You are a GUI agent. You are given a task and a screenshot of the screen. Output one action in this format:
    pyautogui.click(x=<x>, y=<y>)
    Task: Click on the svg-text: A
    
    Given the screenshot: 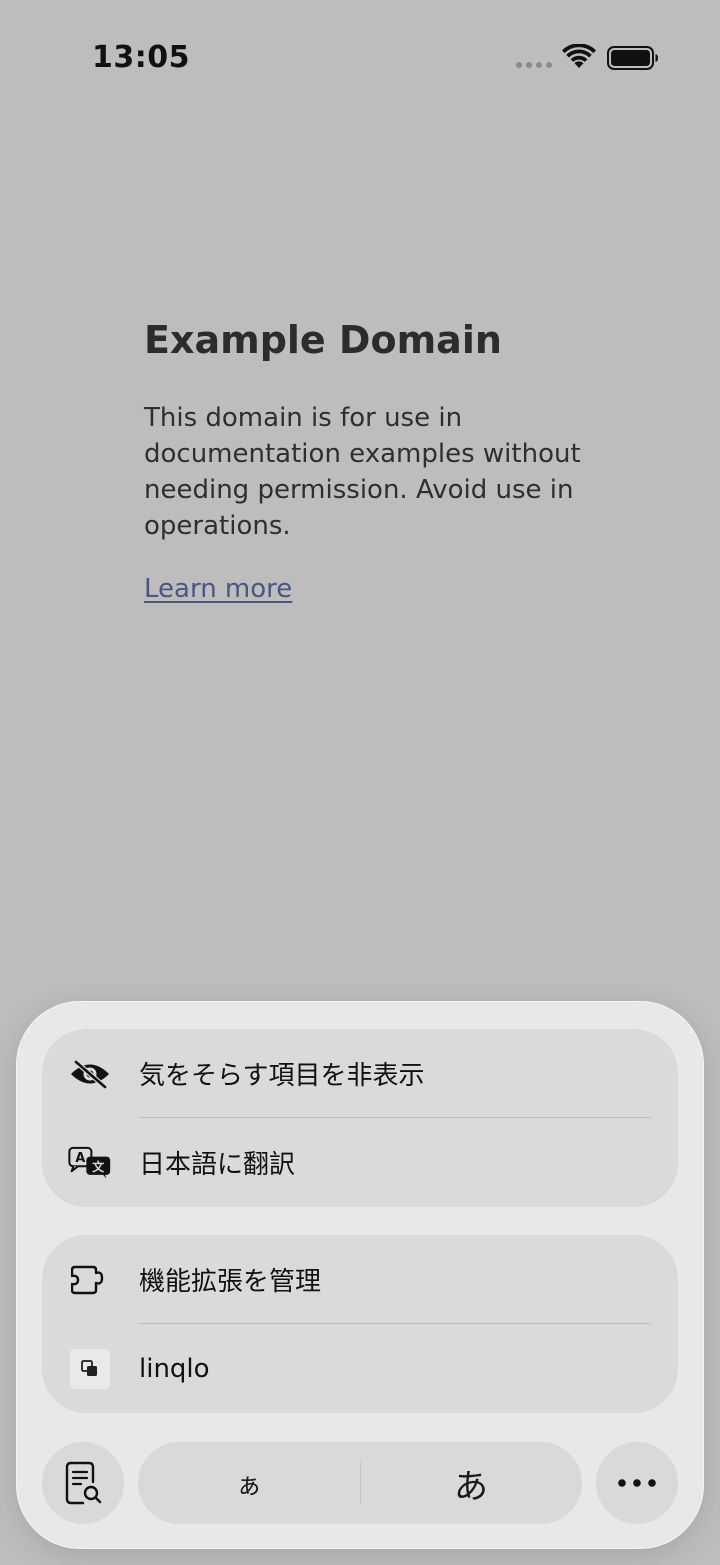 What is the action you would take?
    pyautogui.click(x=80, y=1158)
    